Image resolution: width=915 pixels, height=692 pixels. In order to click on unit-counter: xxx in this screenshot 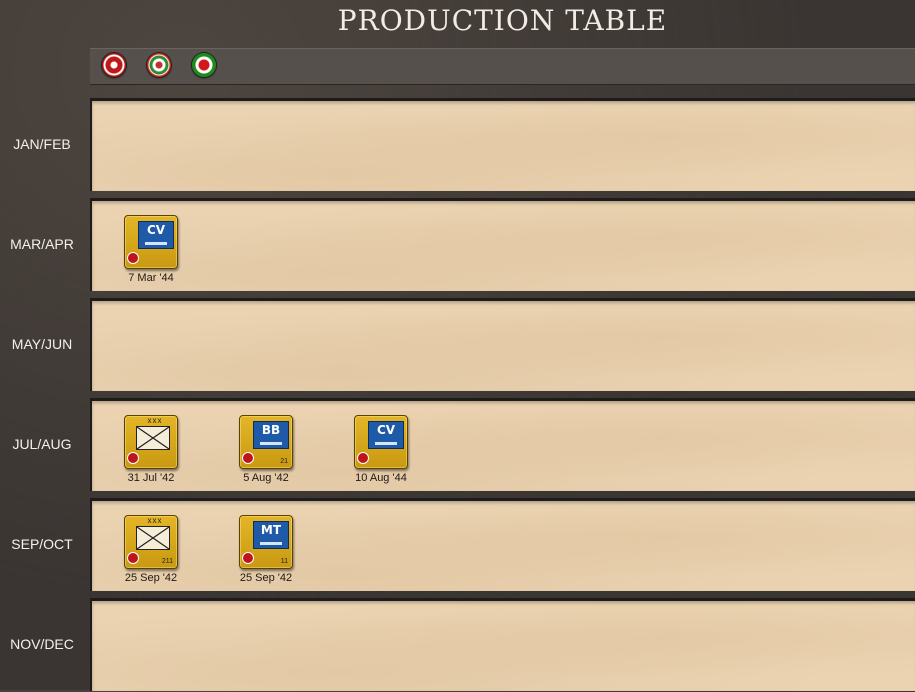, I will do `click(151, 442)`.